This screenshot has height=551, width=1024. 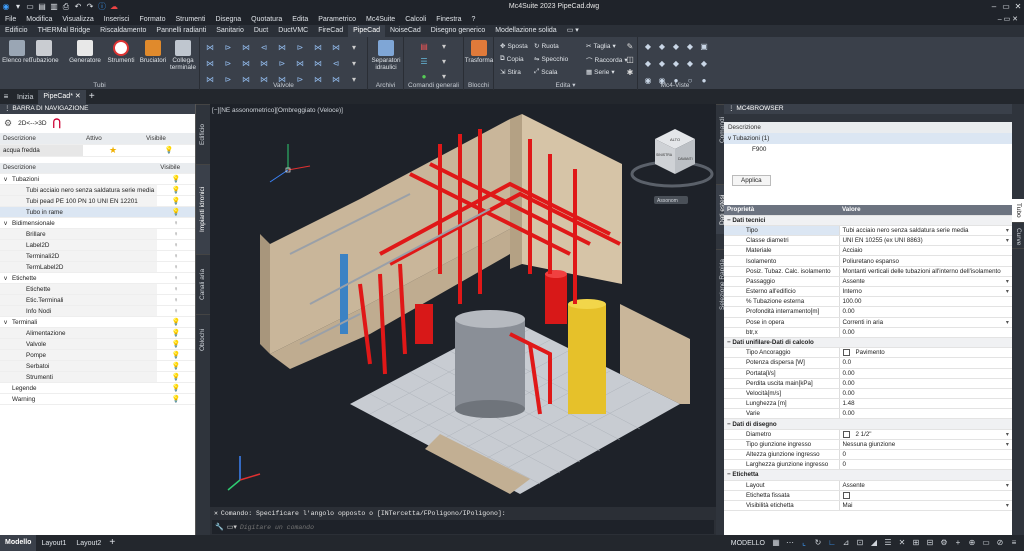 I want to click on doc-window-controls: – ▭ ✕, so click(x=1011, y=19).